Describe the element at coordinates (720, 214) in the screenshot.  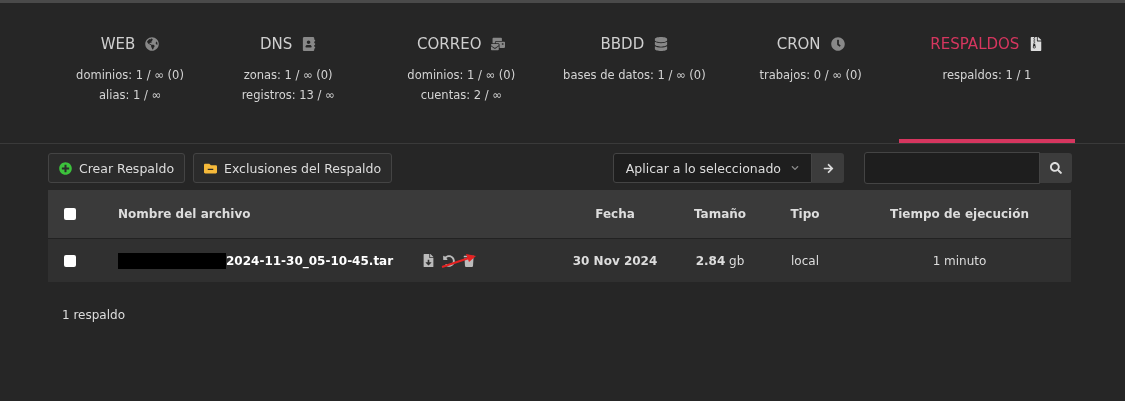
I see `column-header: Tamaño` at that location.